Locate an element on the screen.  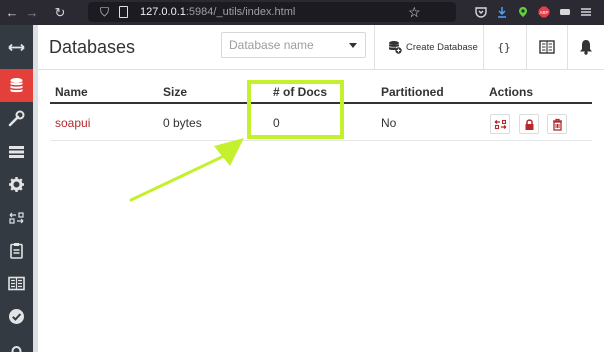
adblock-icon: ABP is located at coordinates (544, 12).